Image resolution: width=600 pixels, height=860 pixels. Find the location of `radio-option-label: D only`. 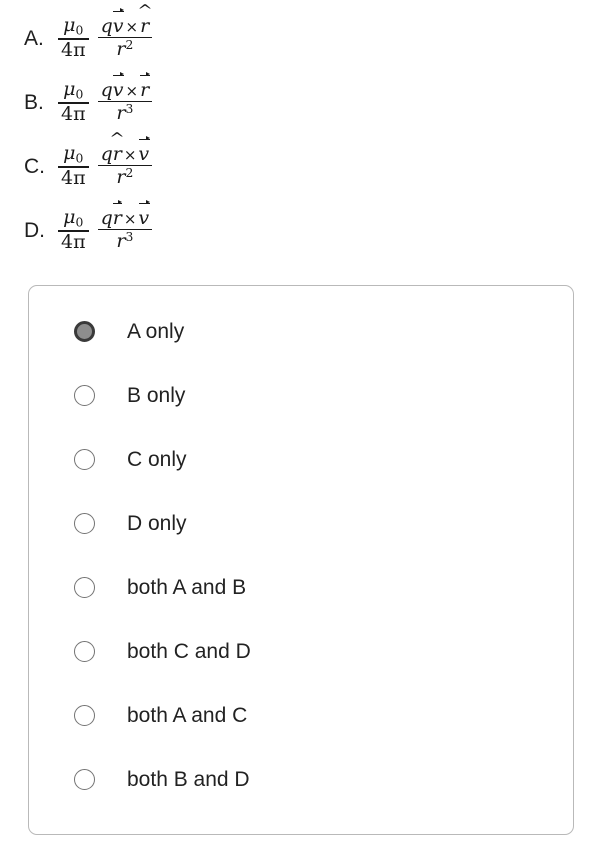

radio-option-label: D only is located at coordinates (157, 523).